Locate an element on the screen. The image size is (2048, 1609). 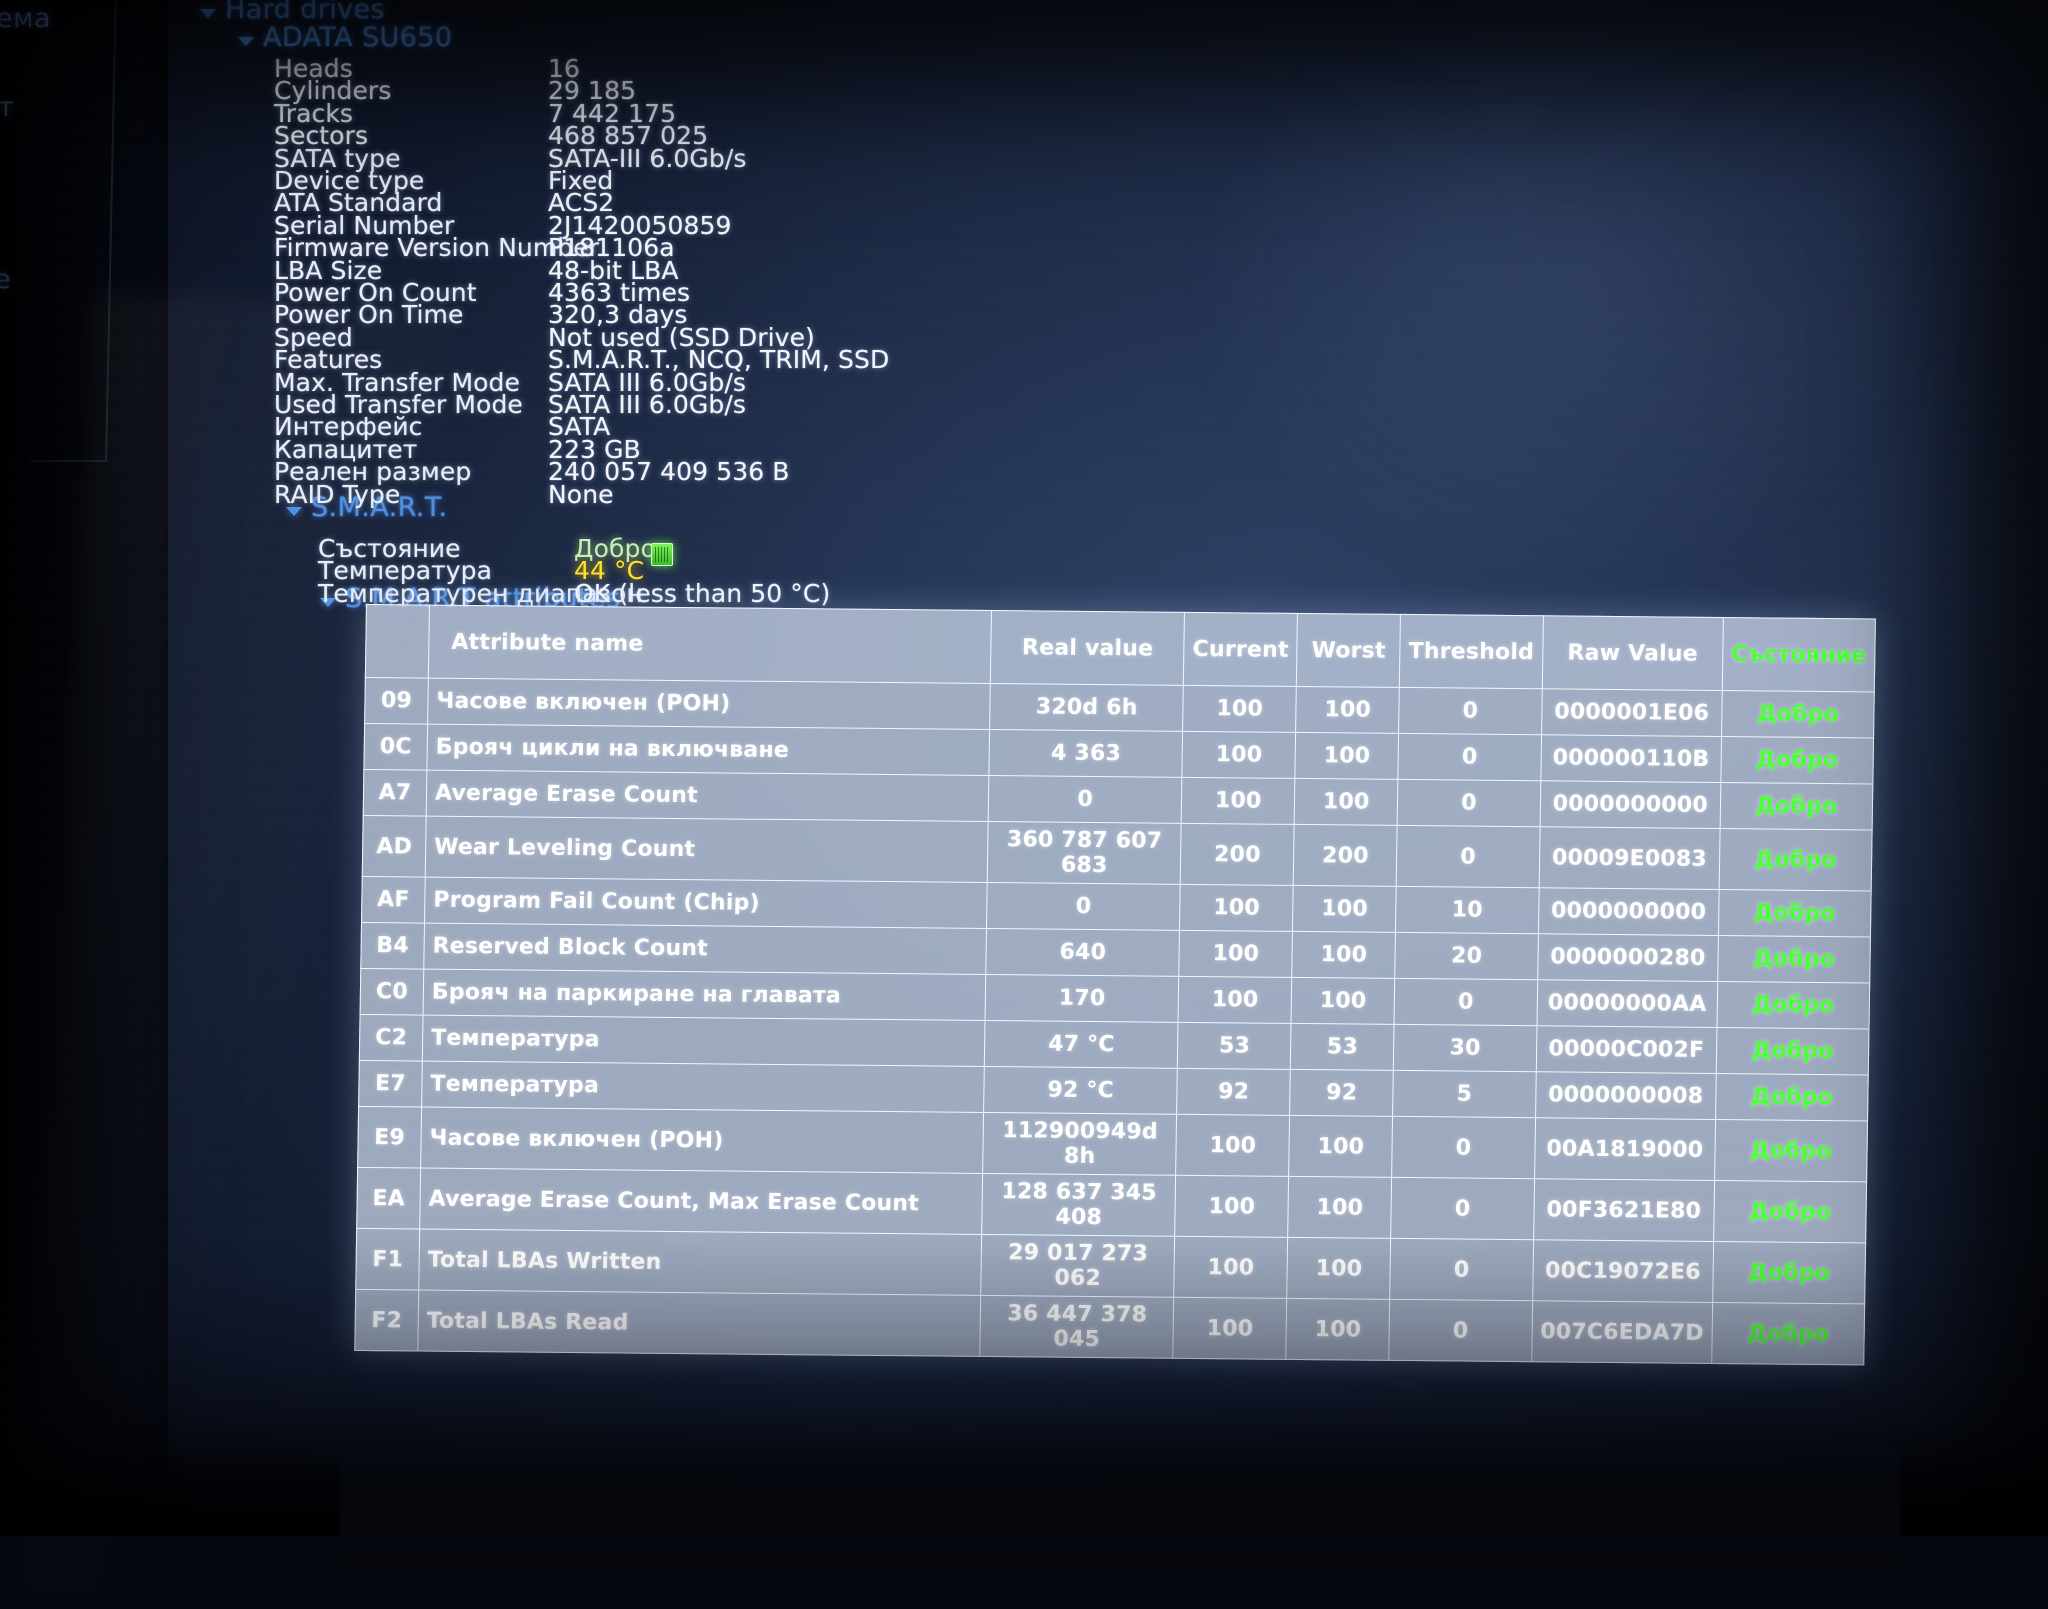
row-real-value: 170 is located at coordinates (1082, 998).